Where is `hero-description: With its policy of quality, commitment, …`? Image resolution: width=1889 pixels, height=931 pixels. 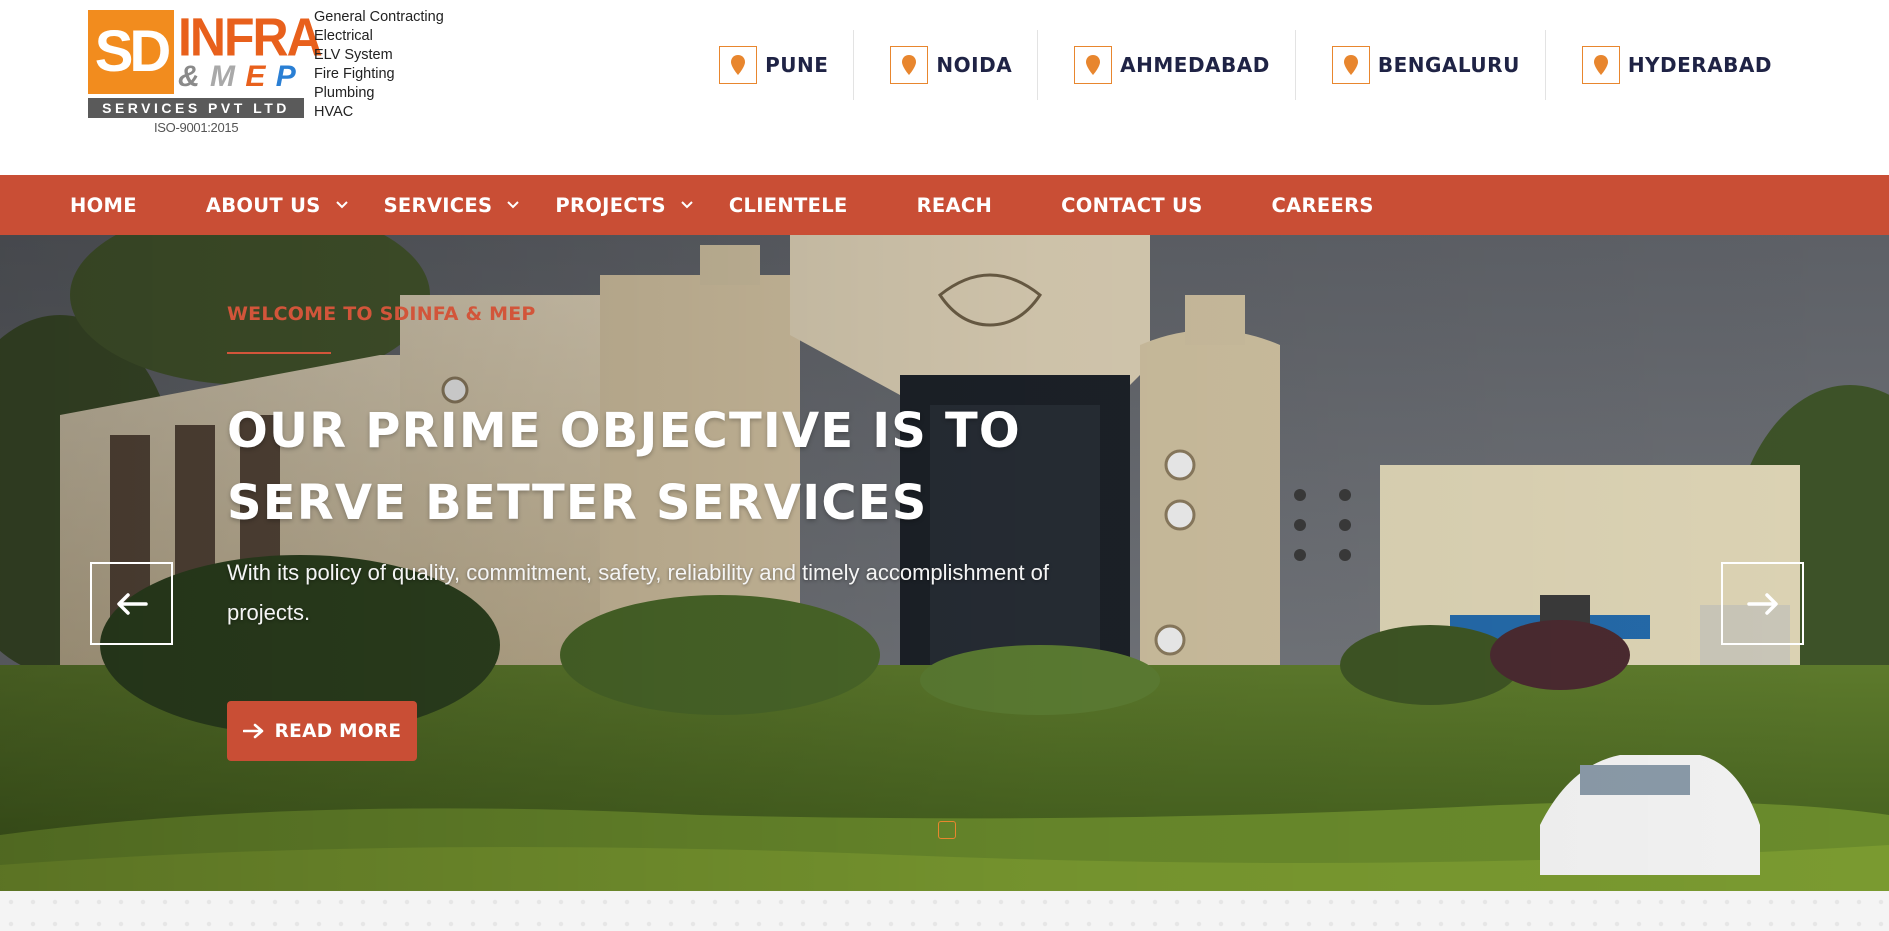
hero-description: With its policy of quality, commitment, … is located at coordinates (638, 592).